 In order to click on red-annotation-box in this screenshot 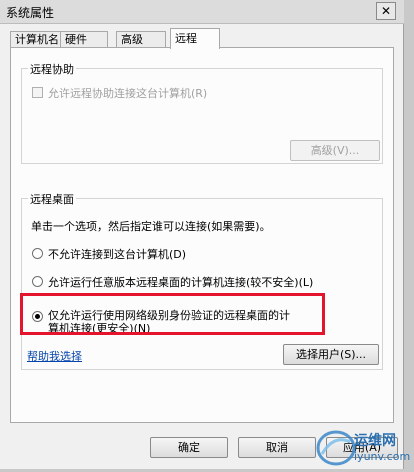, I will do `click(172, 314)`.